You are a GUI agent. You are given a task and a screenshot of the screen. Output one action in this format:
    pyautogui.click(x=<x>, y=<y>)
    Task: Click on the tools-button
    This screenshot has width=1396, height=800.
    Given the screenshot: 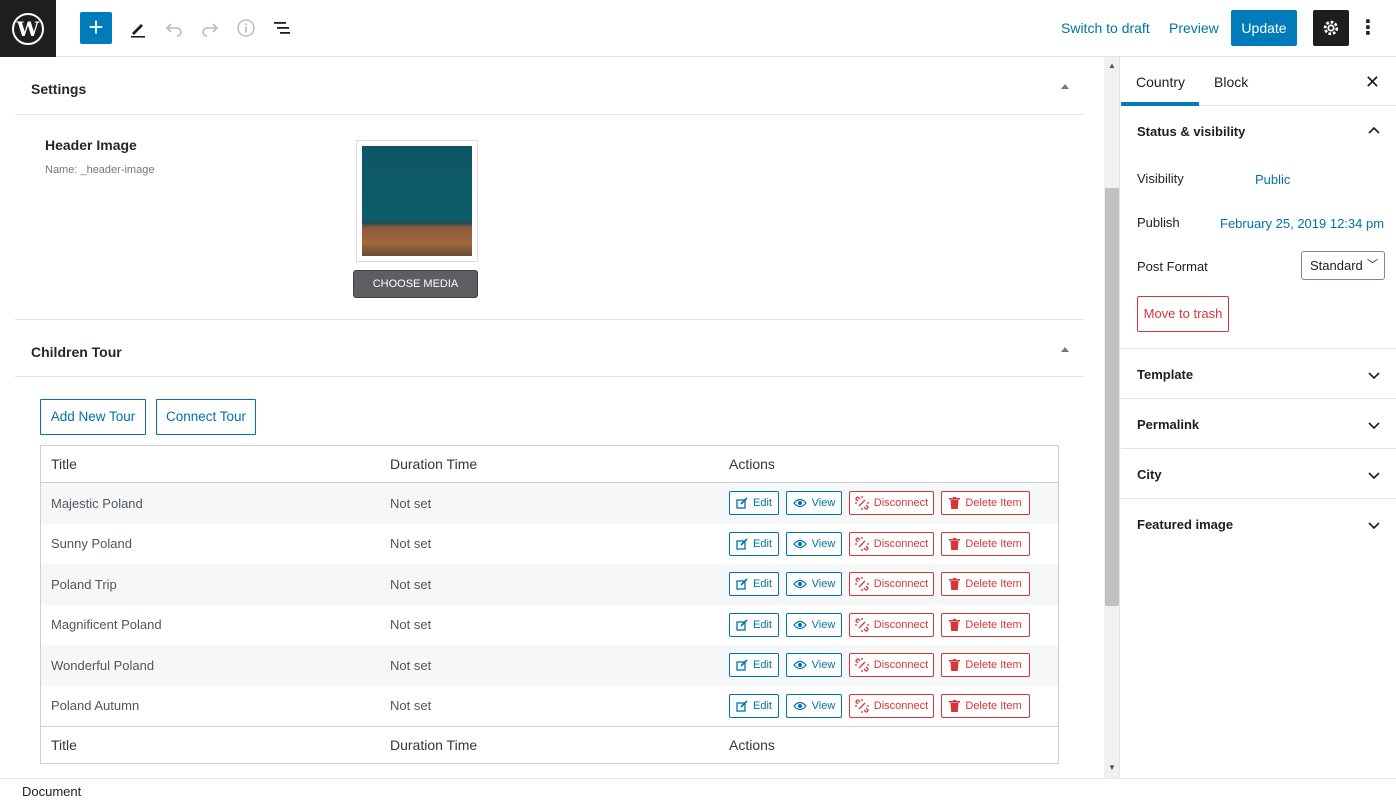 What is the action you would take?
    pyautogui.click(x=138, y=28)
    